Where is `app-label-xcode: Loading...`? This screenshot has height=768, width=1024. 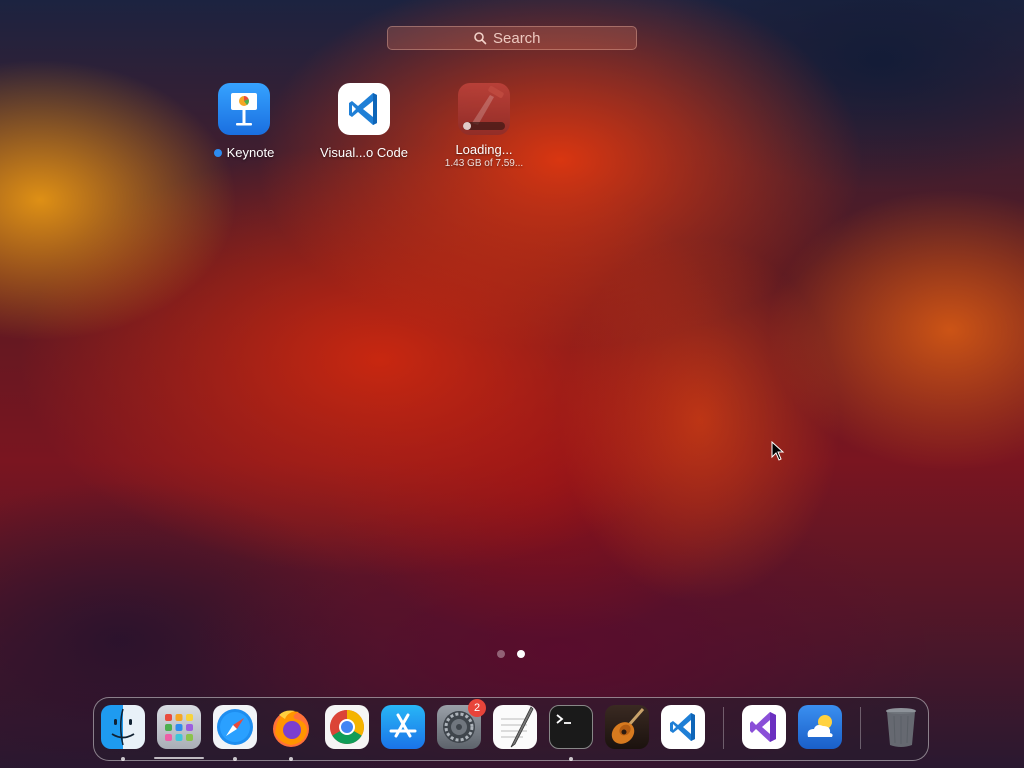
app-label-xcode: Loading... is located at coordinates (484, 149).